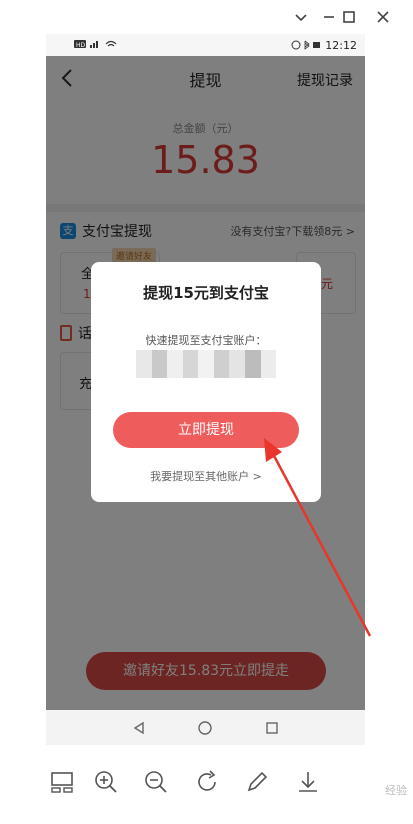 This screenshot has width=413, height=824. Describe the element at coordinates (308, 782) in the screenshot. I see `download-icon` at that location.